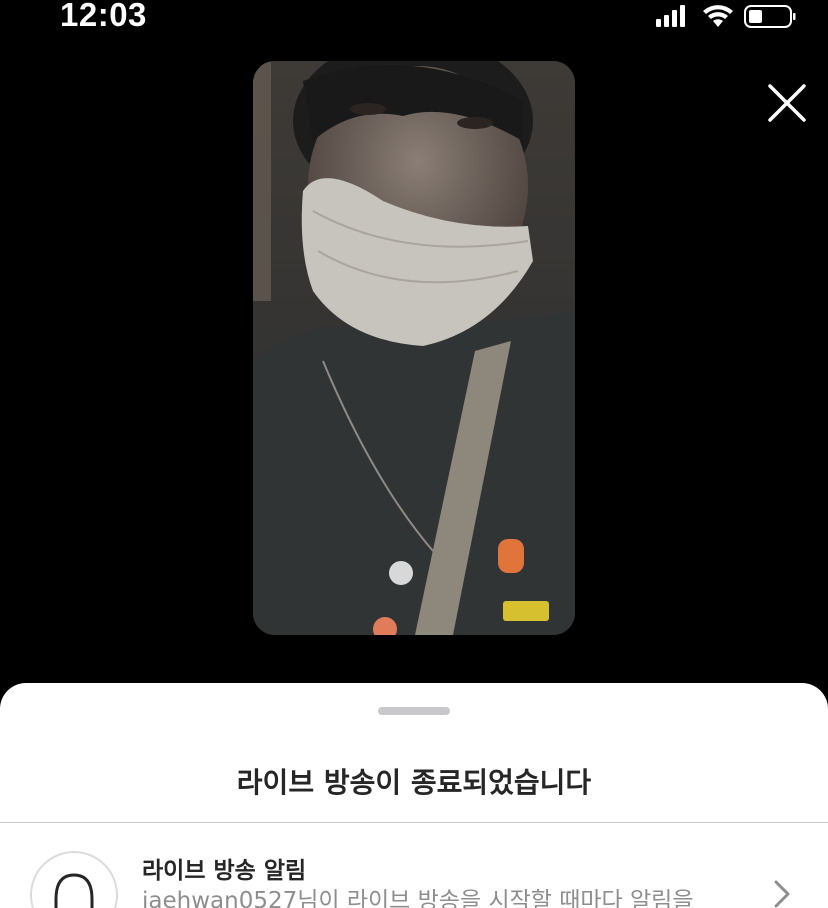  Describe the element at coordinates (414, 711) in the screenshot. I see `sheet-drag-handle` at that location.